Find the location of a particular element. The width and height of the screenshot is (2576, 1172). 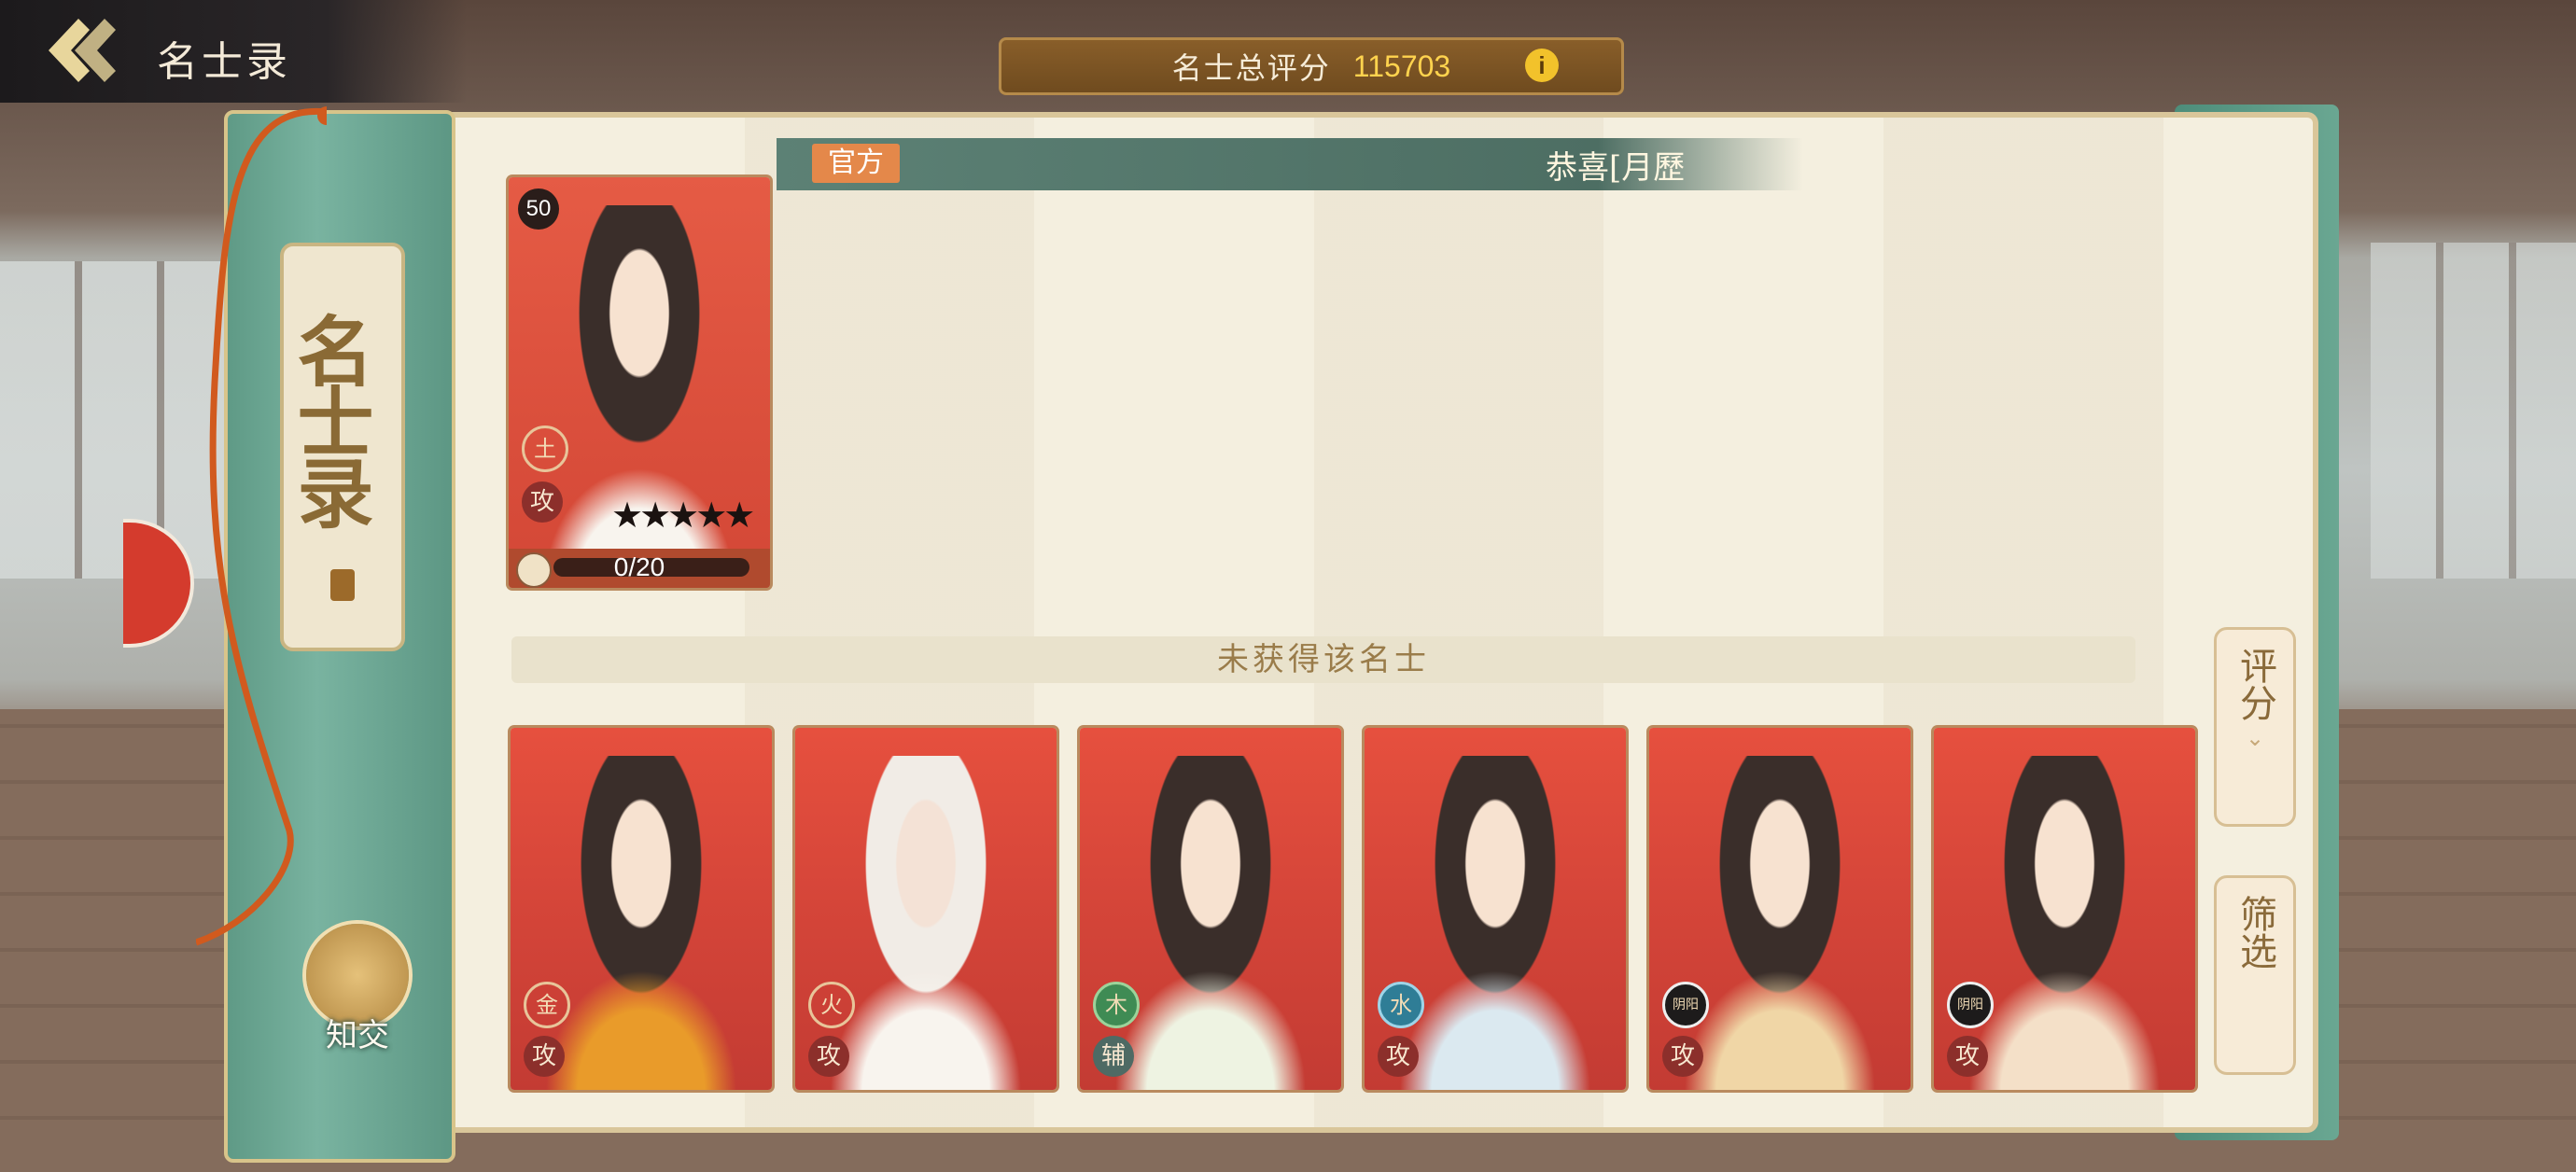

page-title: 名士录 is located at coordinates (224, 62).